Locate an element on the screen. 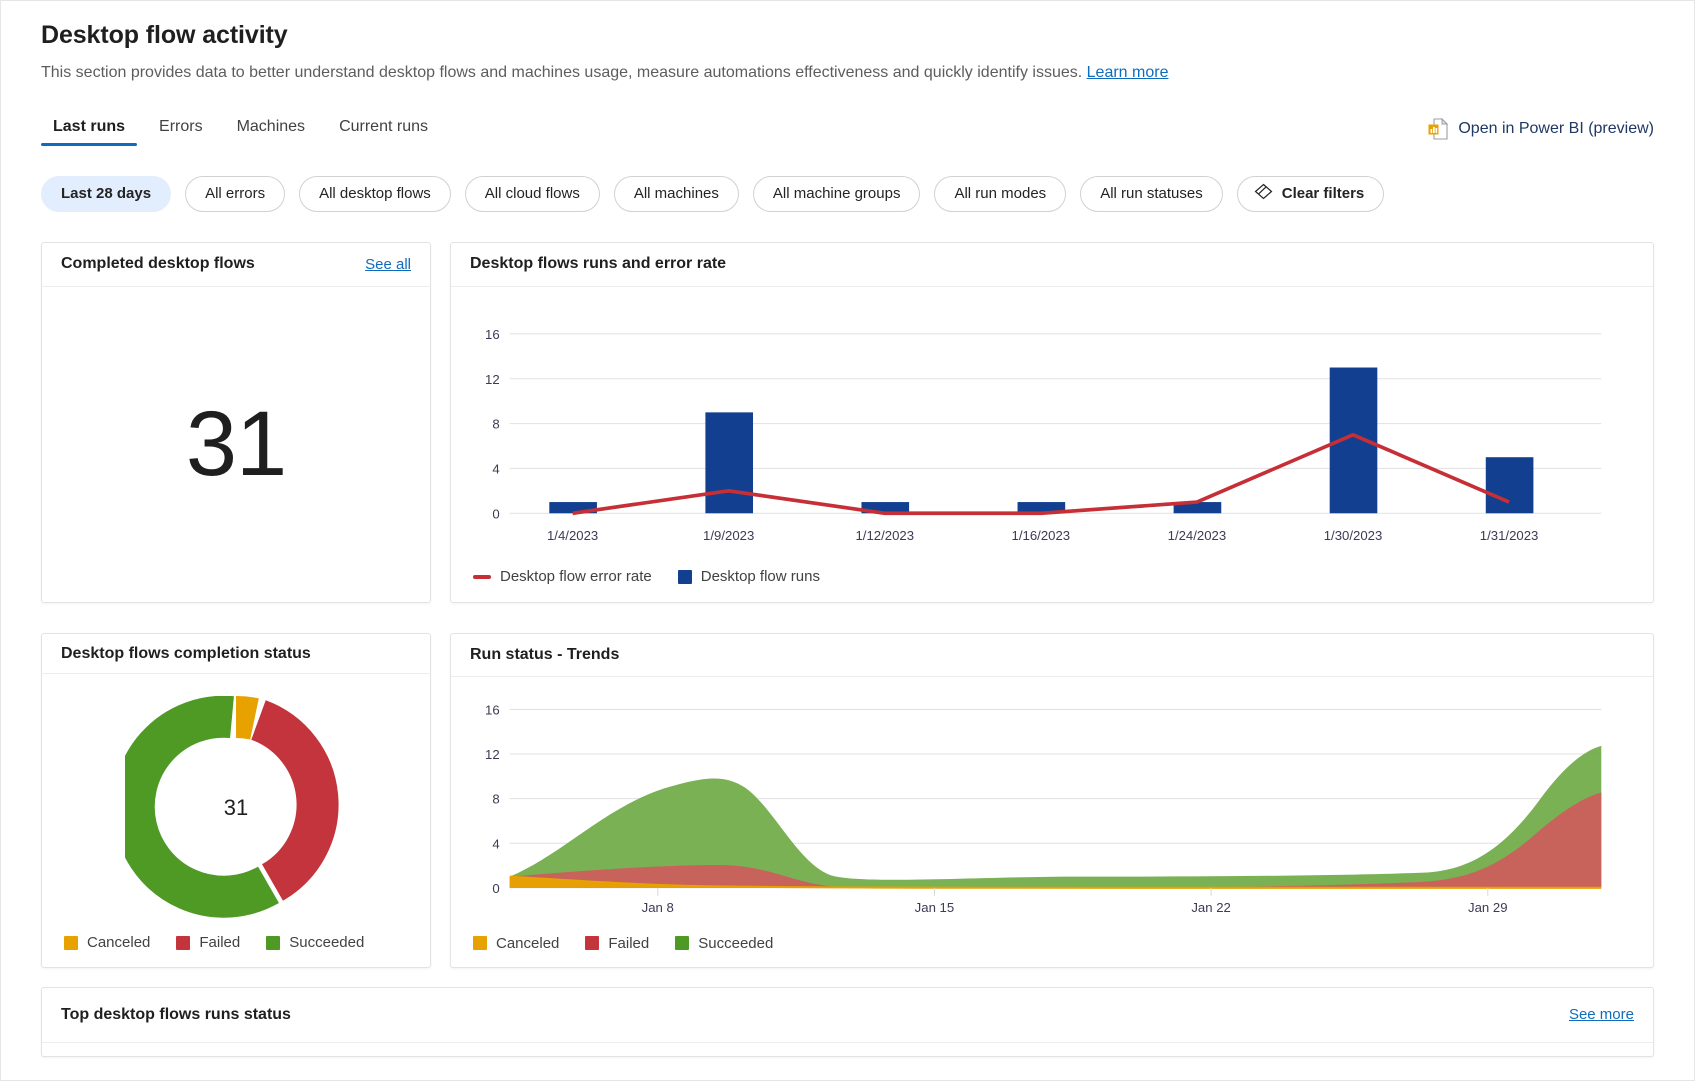  card-header: Completed desktop flows See all is located at coordinates (236, 265).